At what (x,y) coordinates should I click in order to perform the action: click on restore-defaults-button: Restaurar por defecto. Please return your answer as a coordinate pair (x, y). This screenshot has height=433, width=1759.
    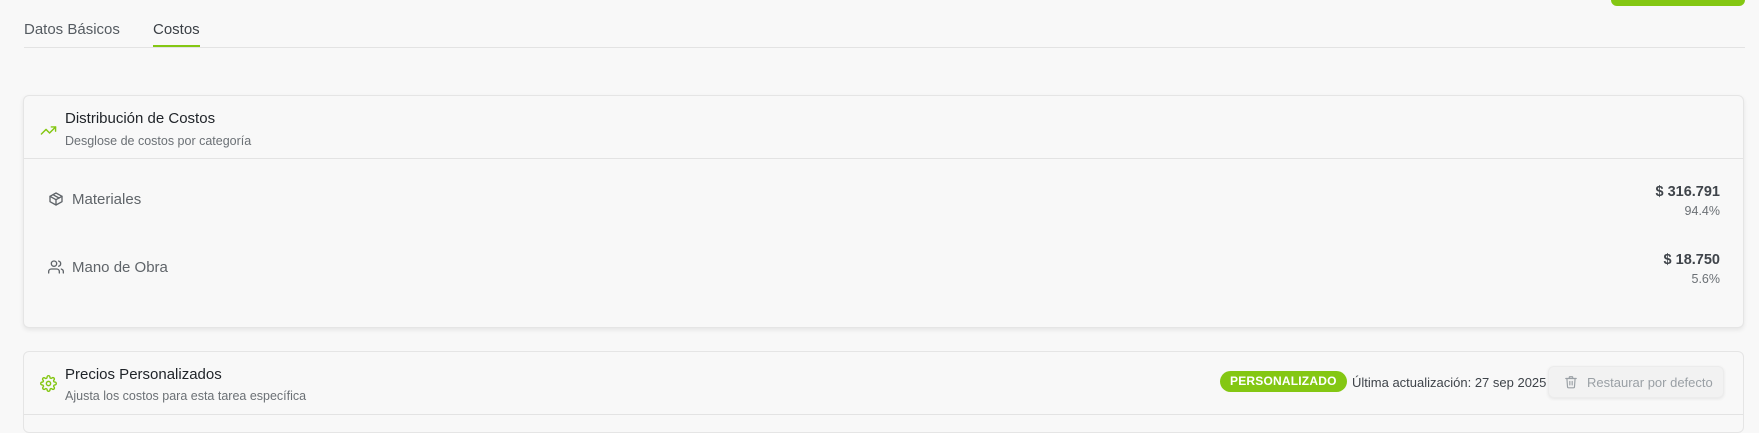
    Looking at the image, I should click on (1636, 382).